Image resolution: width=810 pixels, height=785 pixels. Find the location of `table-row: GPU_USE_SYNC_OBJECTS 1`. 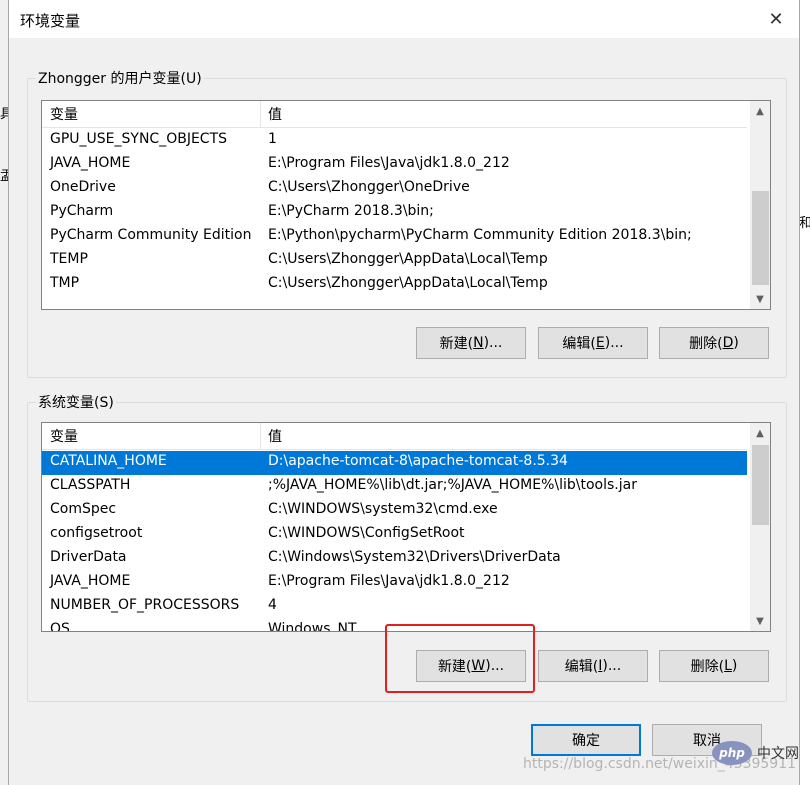

table-row: GPU_USE_SYNC_OBJECTS 1 is located at coordinates (394, 141).